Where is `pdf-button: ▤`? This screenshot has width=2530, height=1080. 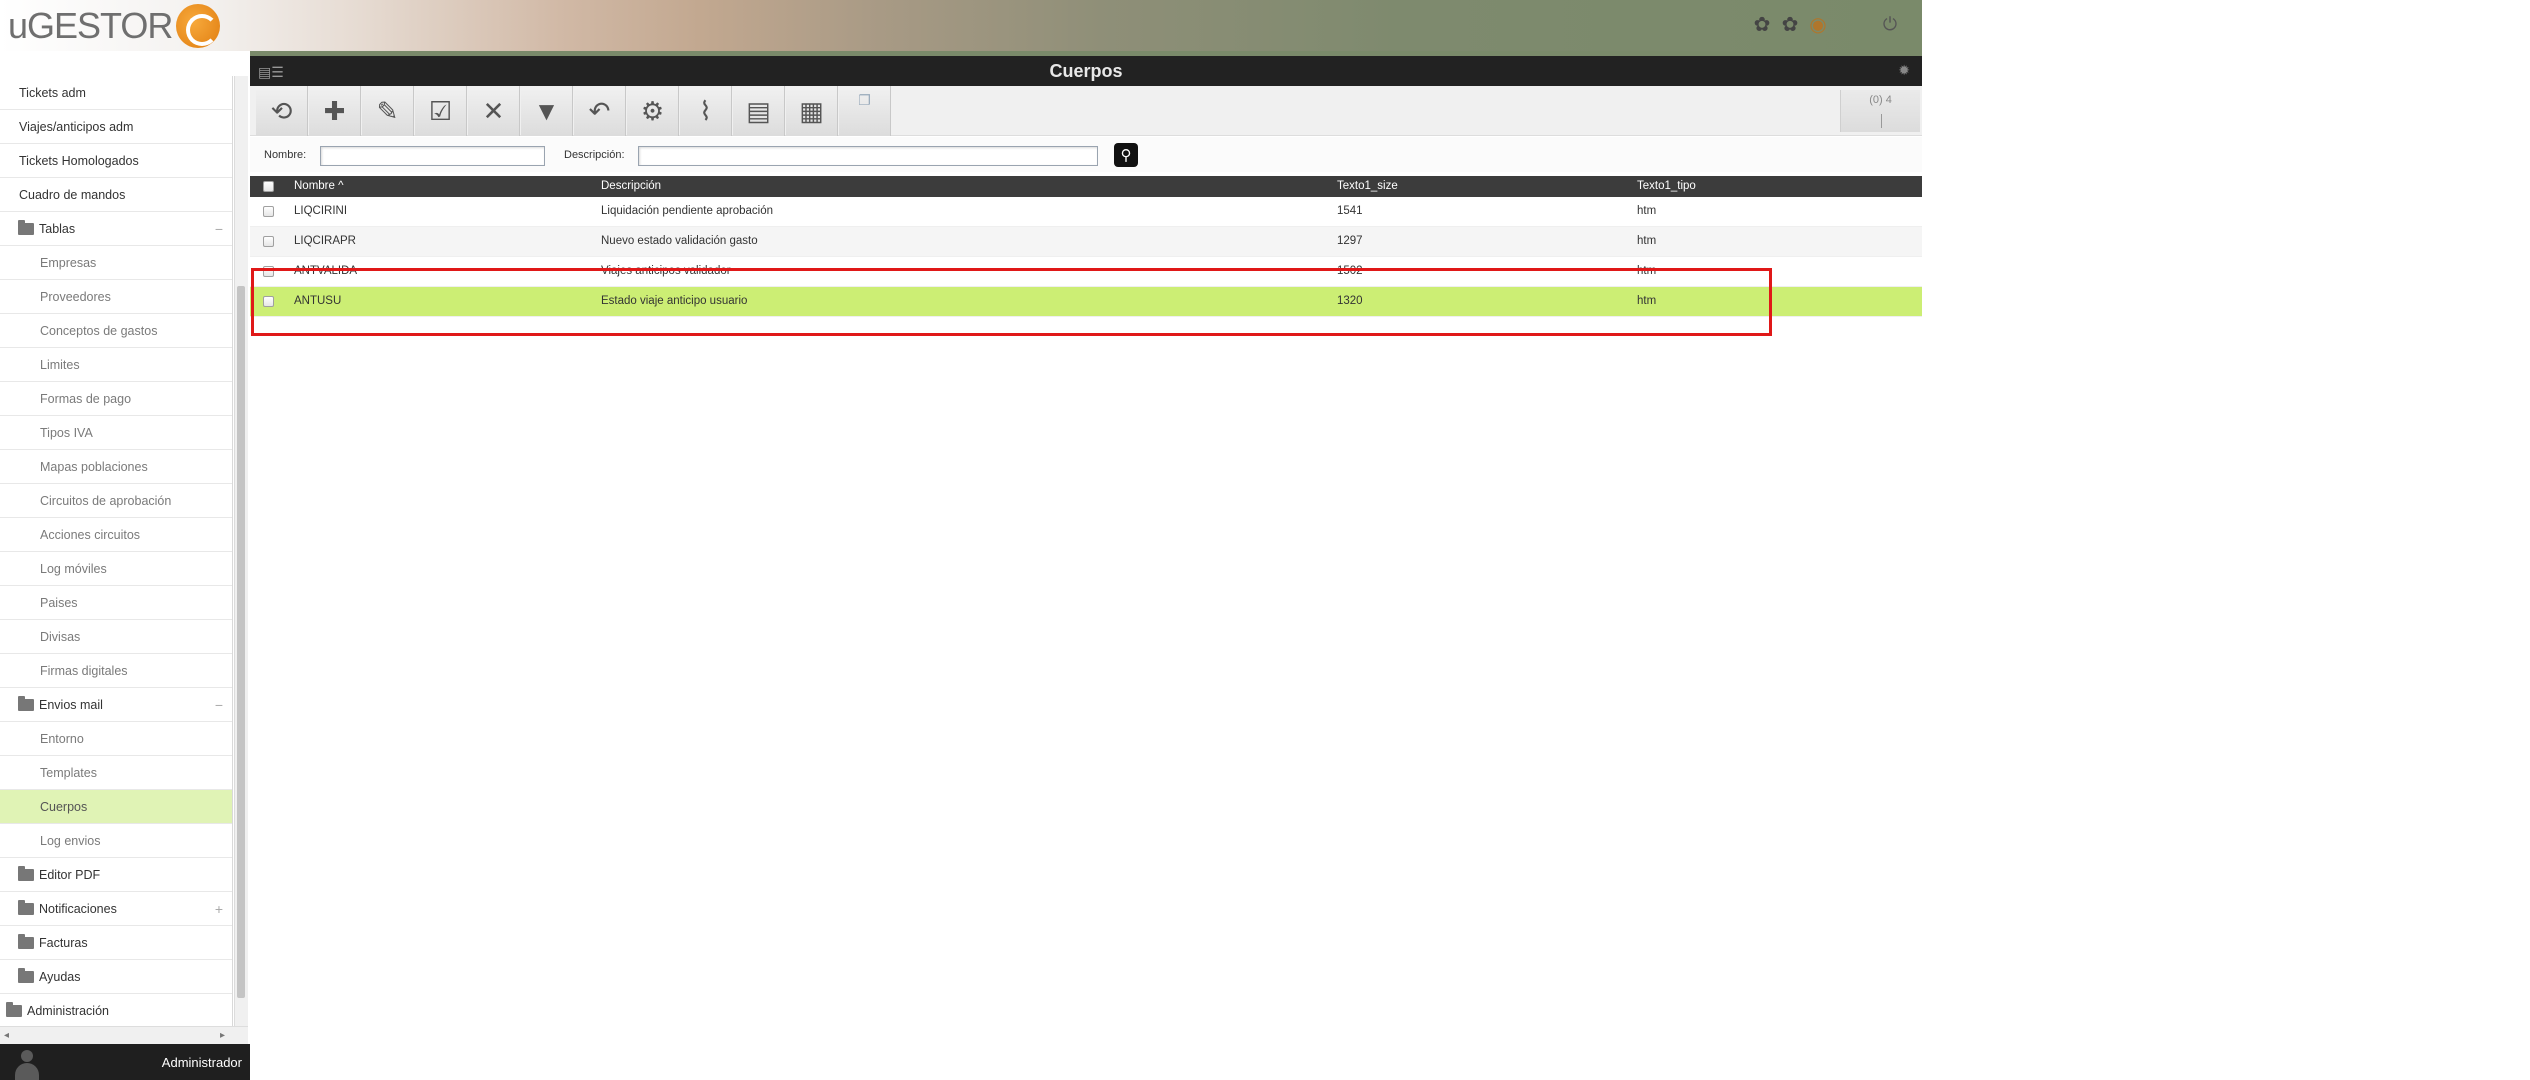
pdf-button: ▤ is located at coordinates (759, 111).